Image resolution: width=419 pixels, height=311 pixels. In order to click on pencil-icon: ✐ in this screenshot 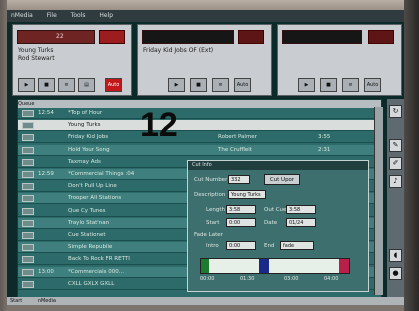, I will do `click(395, 163)`.